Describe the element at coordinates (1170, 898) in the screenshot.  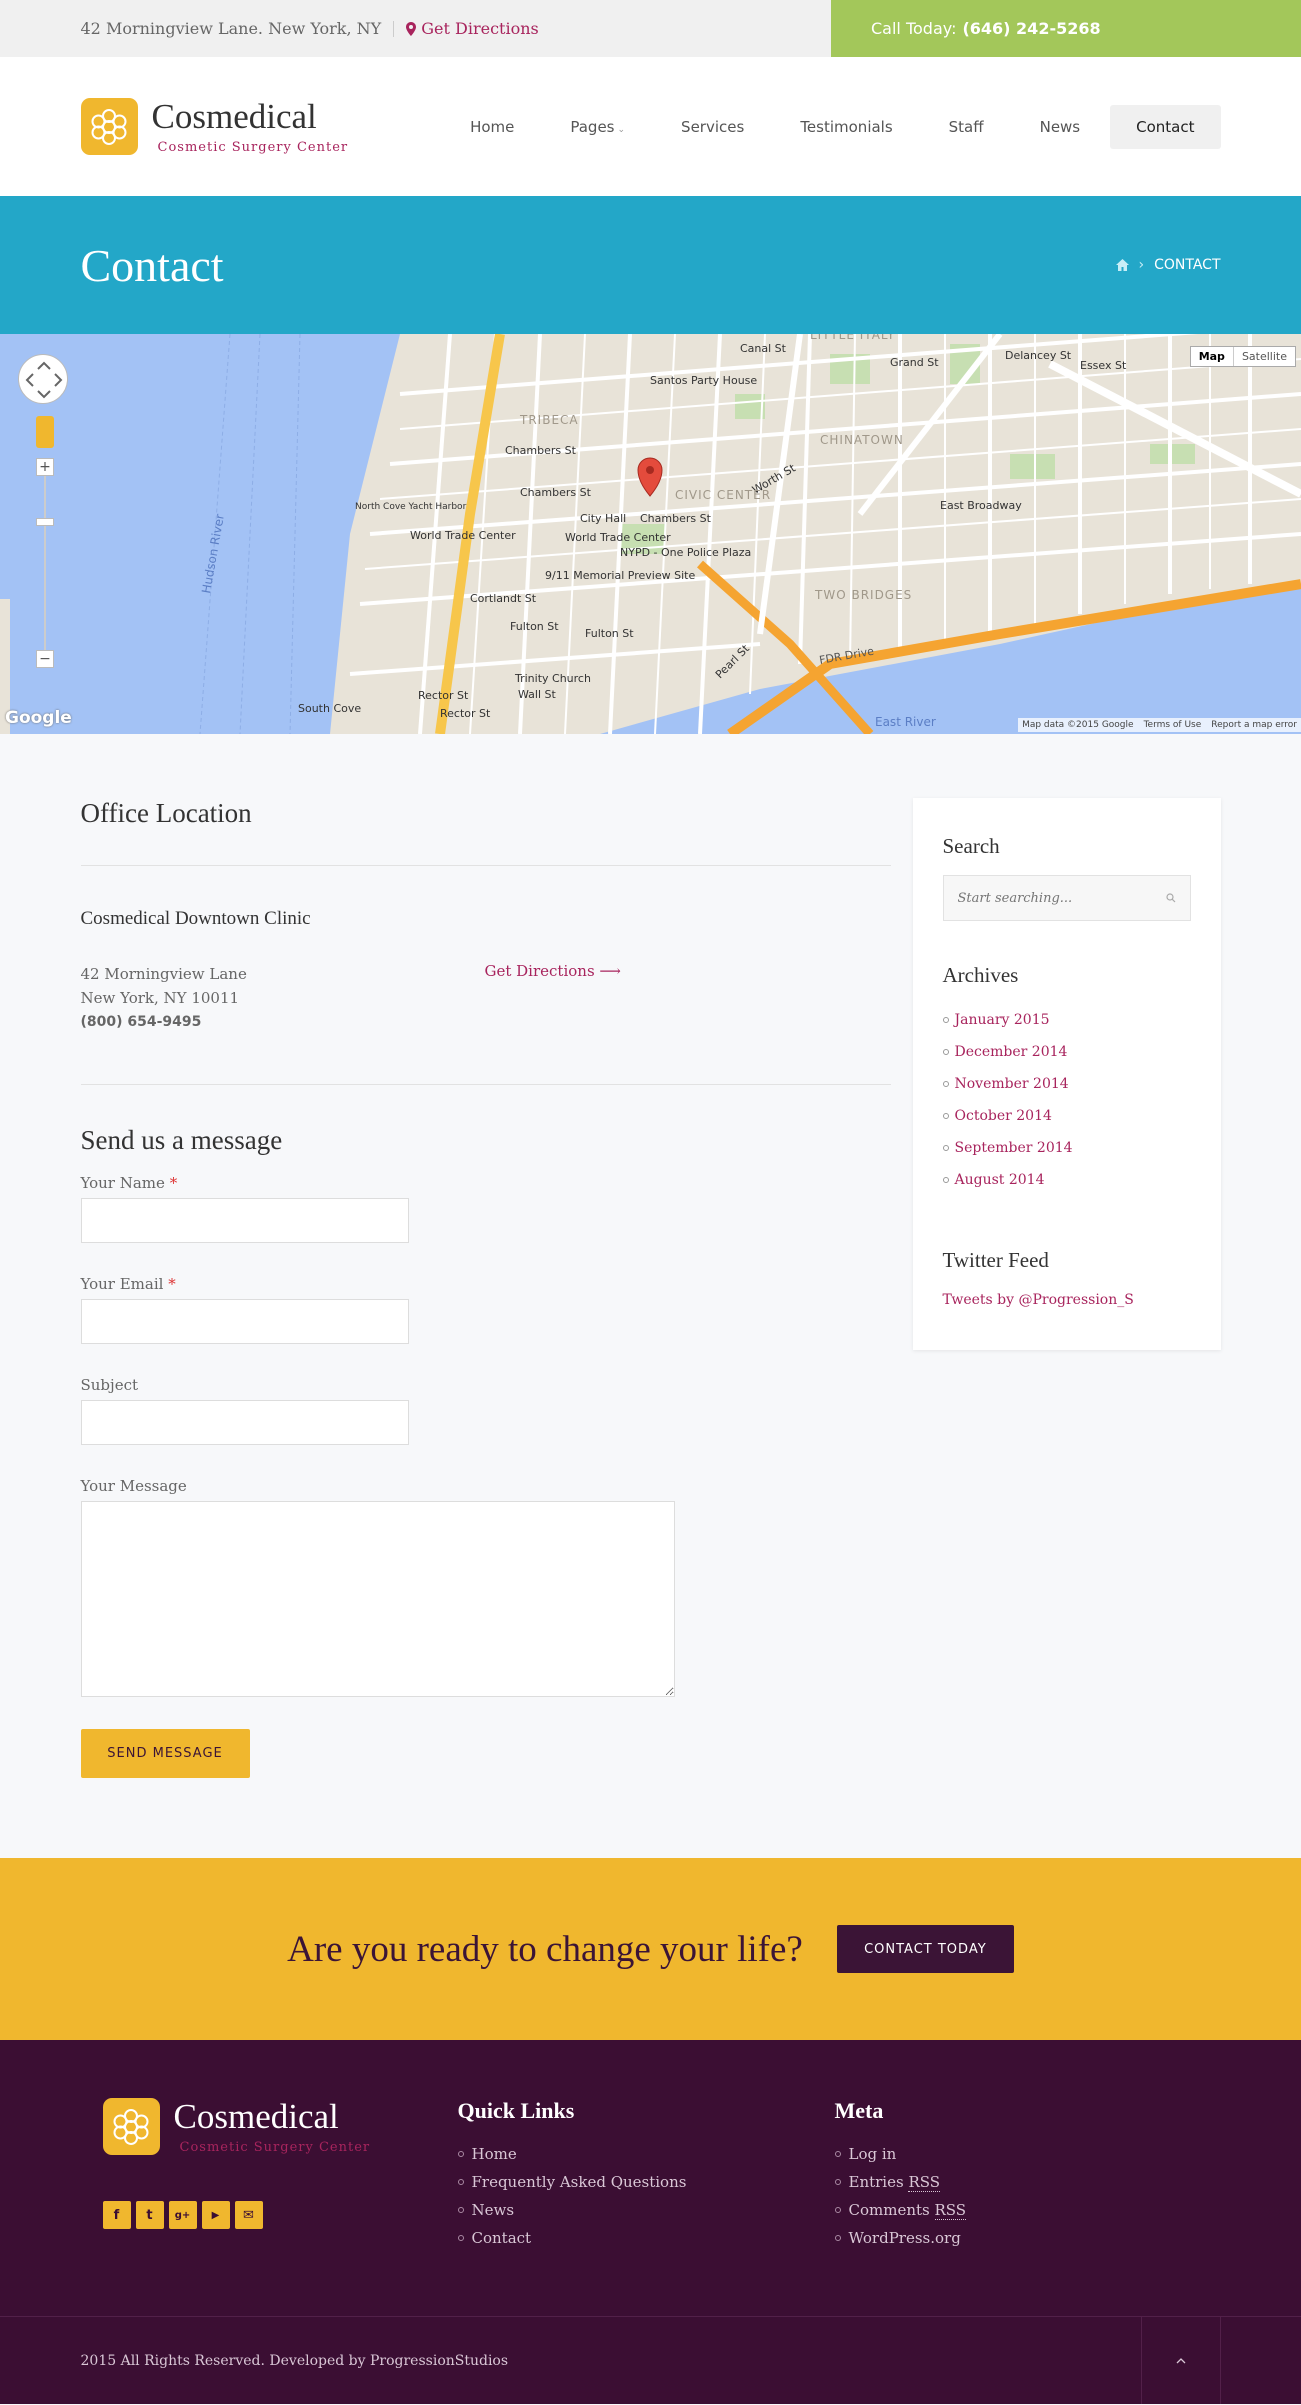
I see `search-icon` at that location.